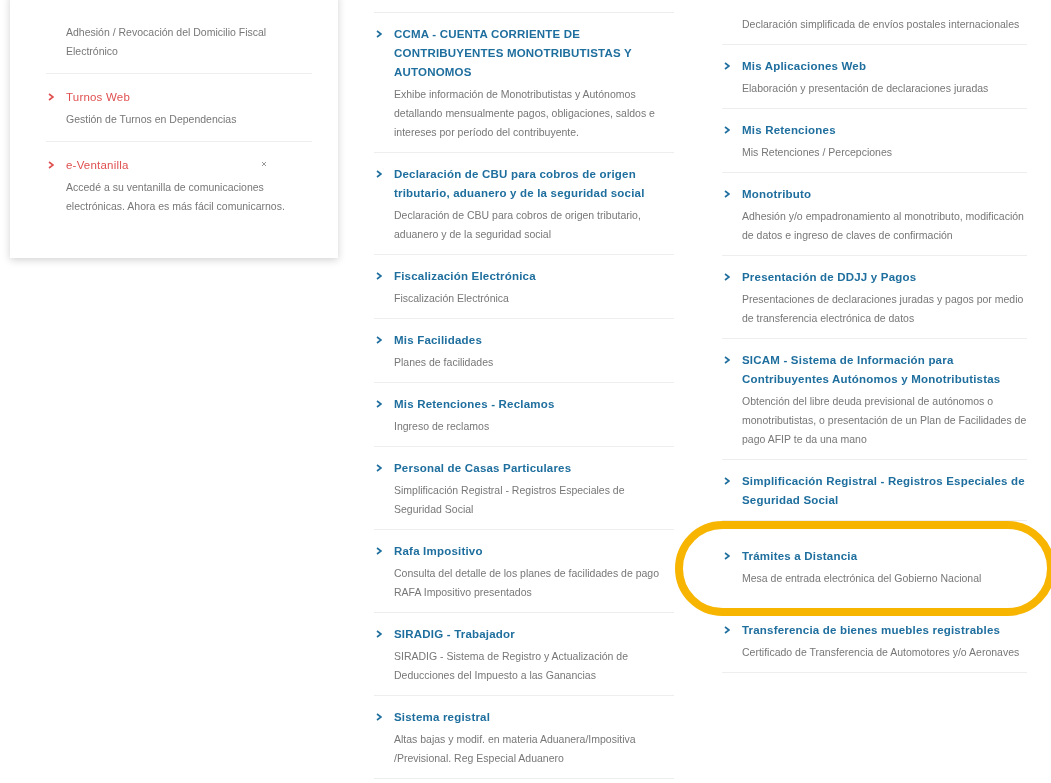 Image resolution: width=1051 pixels, height=783 pixels. I want to click on service-description: Declaración de CBU para cobros de origen tributario, aduanero y de la seguridad social, so click(518, 225).